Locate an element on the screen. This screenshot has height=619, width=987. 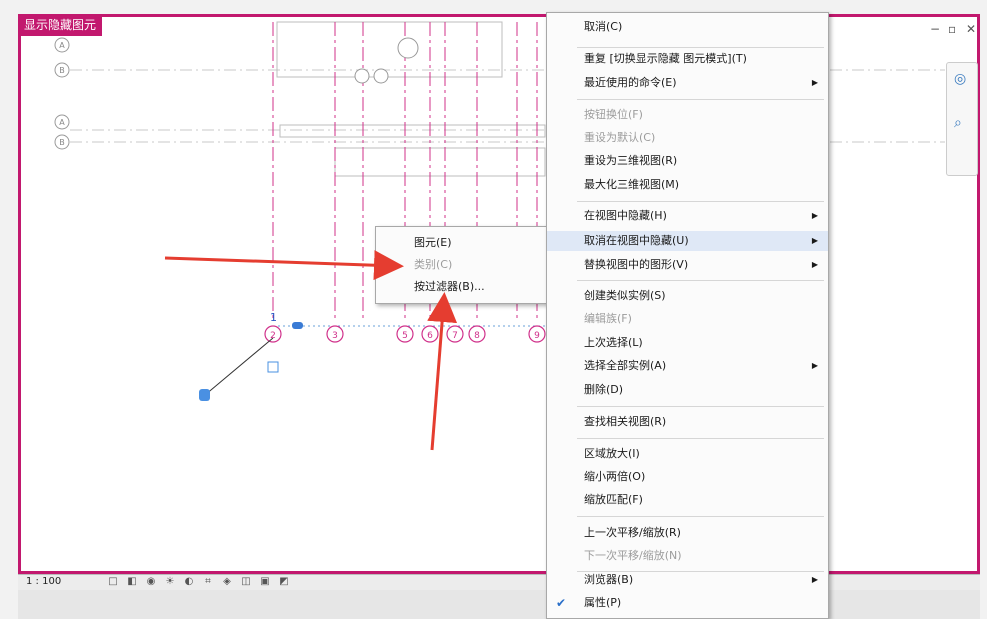
menu-item-last-selection: 上次选择(L) is located at coordinates (687, 343).